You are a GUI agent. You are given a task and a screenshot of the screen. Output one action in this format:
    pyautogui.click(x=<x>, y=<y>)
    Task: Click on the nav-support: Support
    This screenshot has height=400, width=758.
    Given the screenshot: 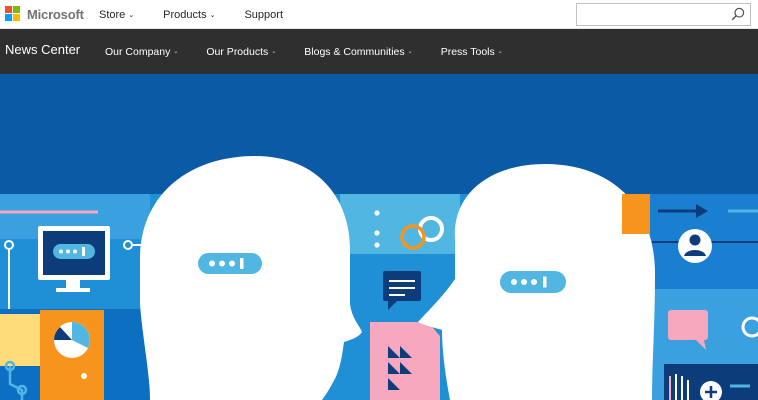 What is the action you would take?
    pyautogui.click(x=263, y=15)
    